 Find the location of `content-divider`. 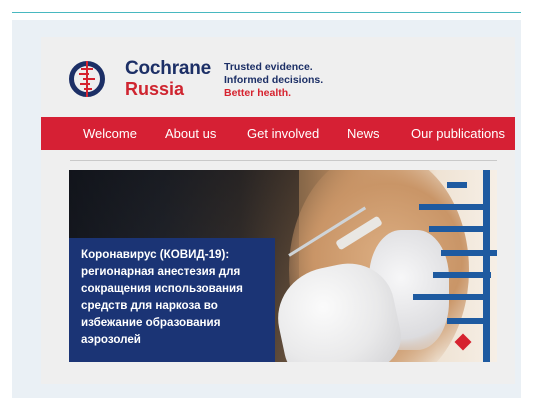

content-divider is located at coordinates (283, 160).